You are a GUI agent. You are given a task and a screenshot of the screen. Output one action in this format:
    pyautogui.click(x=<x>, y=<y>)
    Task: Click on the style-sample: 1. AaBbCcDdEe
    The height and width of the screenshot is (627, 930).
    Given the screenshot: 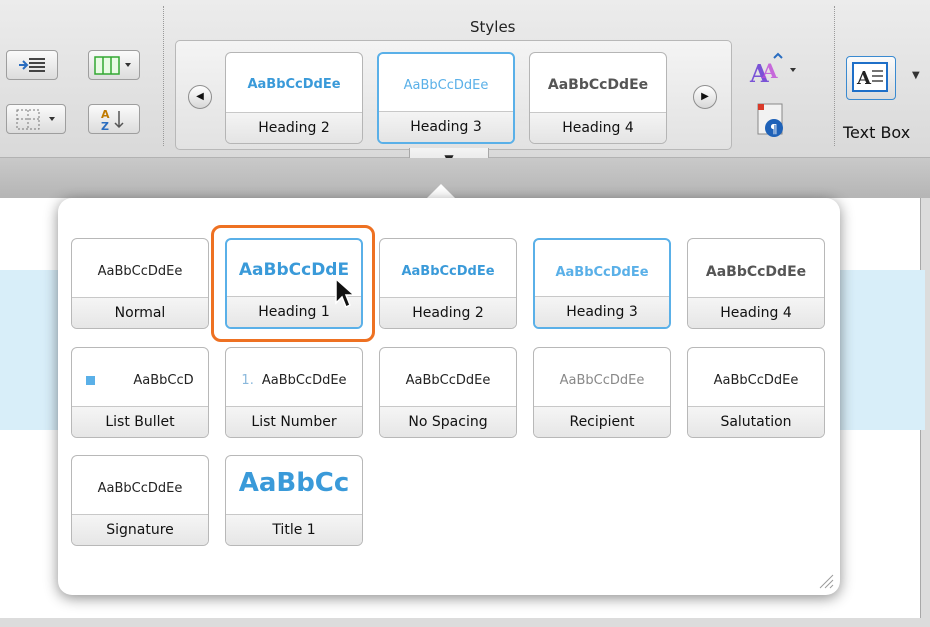 What is the action you would take?
    pyautogui.click(x=294, y=380)
    